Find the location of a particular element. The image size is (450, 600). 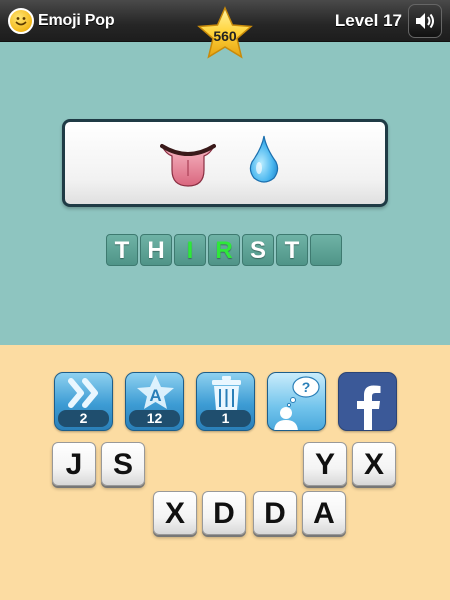

droplet-emoji-icon is located at coordinates (264, 161).